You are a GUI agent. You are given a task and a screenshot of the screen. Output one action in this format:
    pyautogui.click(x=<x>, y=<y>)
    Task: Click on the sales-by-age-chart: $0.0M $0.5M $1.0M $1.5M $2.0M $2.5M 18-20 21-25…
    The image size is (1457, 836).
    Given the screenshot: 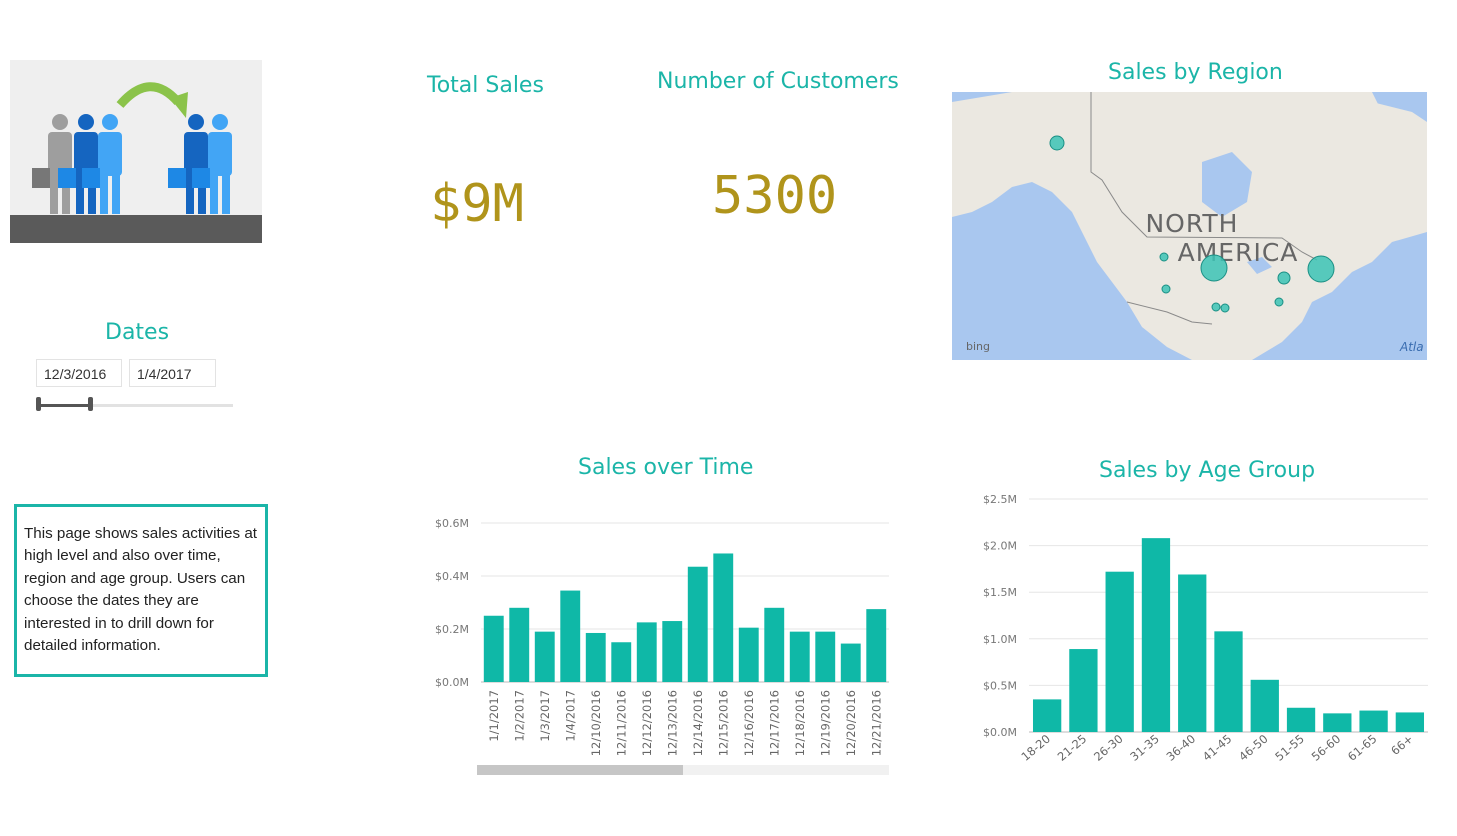 What is the action you would take?
    pyautogui.click(x=1200, y=630)
    